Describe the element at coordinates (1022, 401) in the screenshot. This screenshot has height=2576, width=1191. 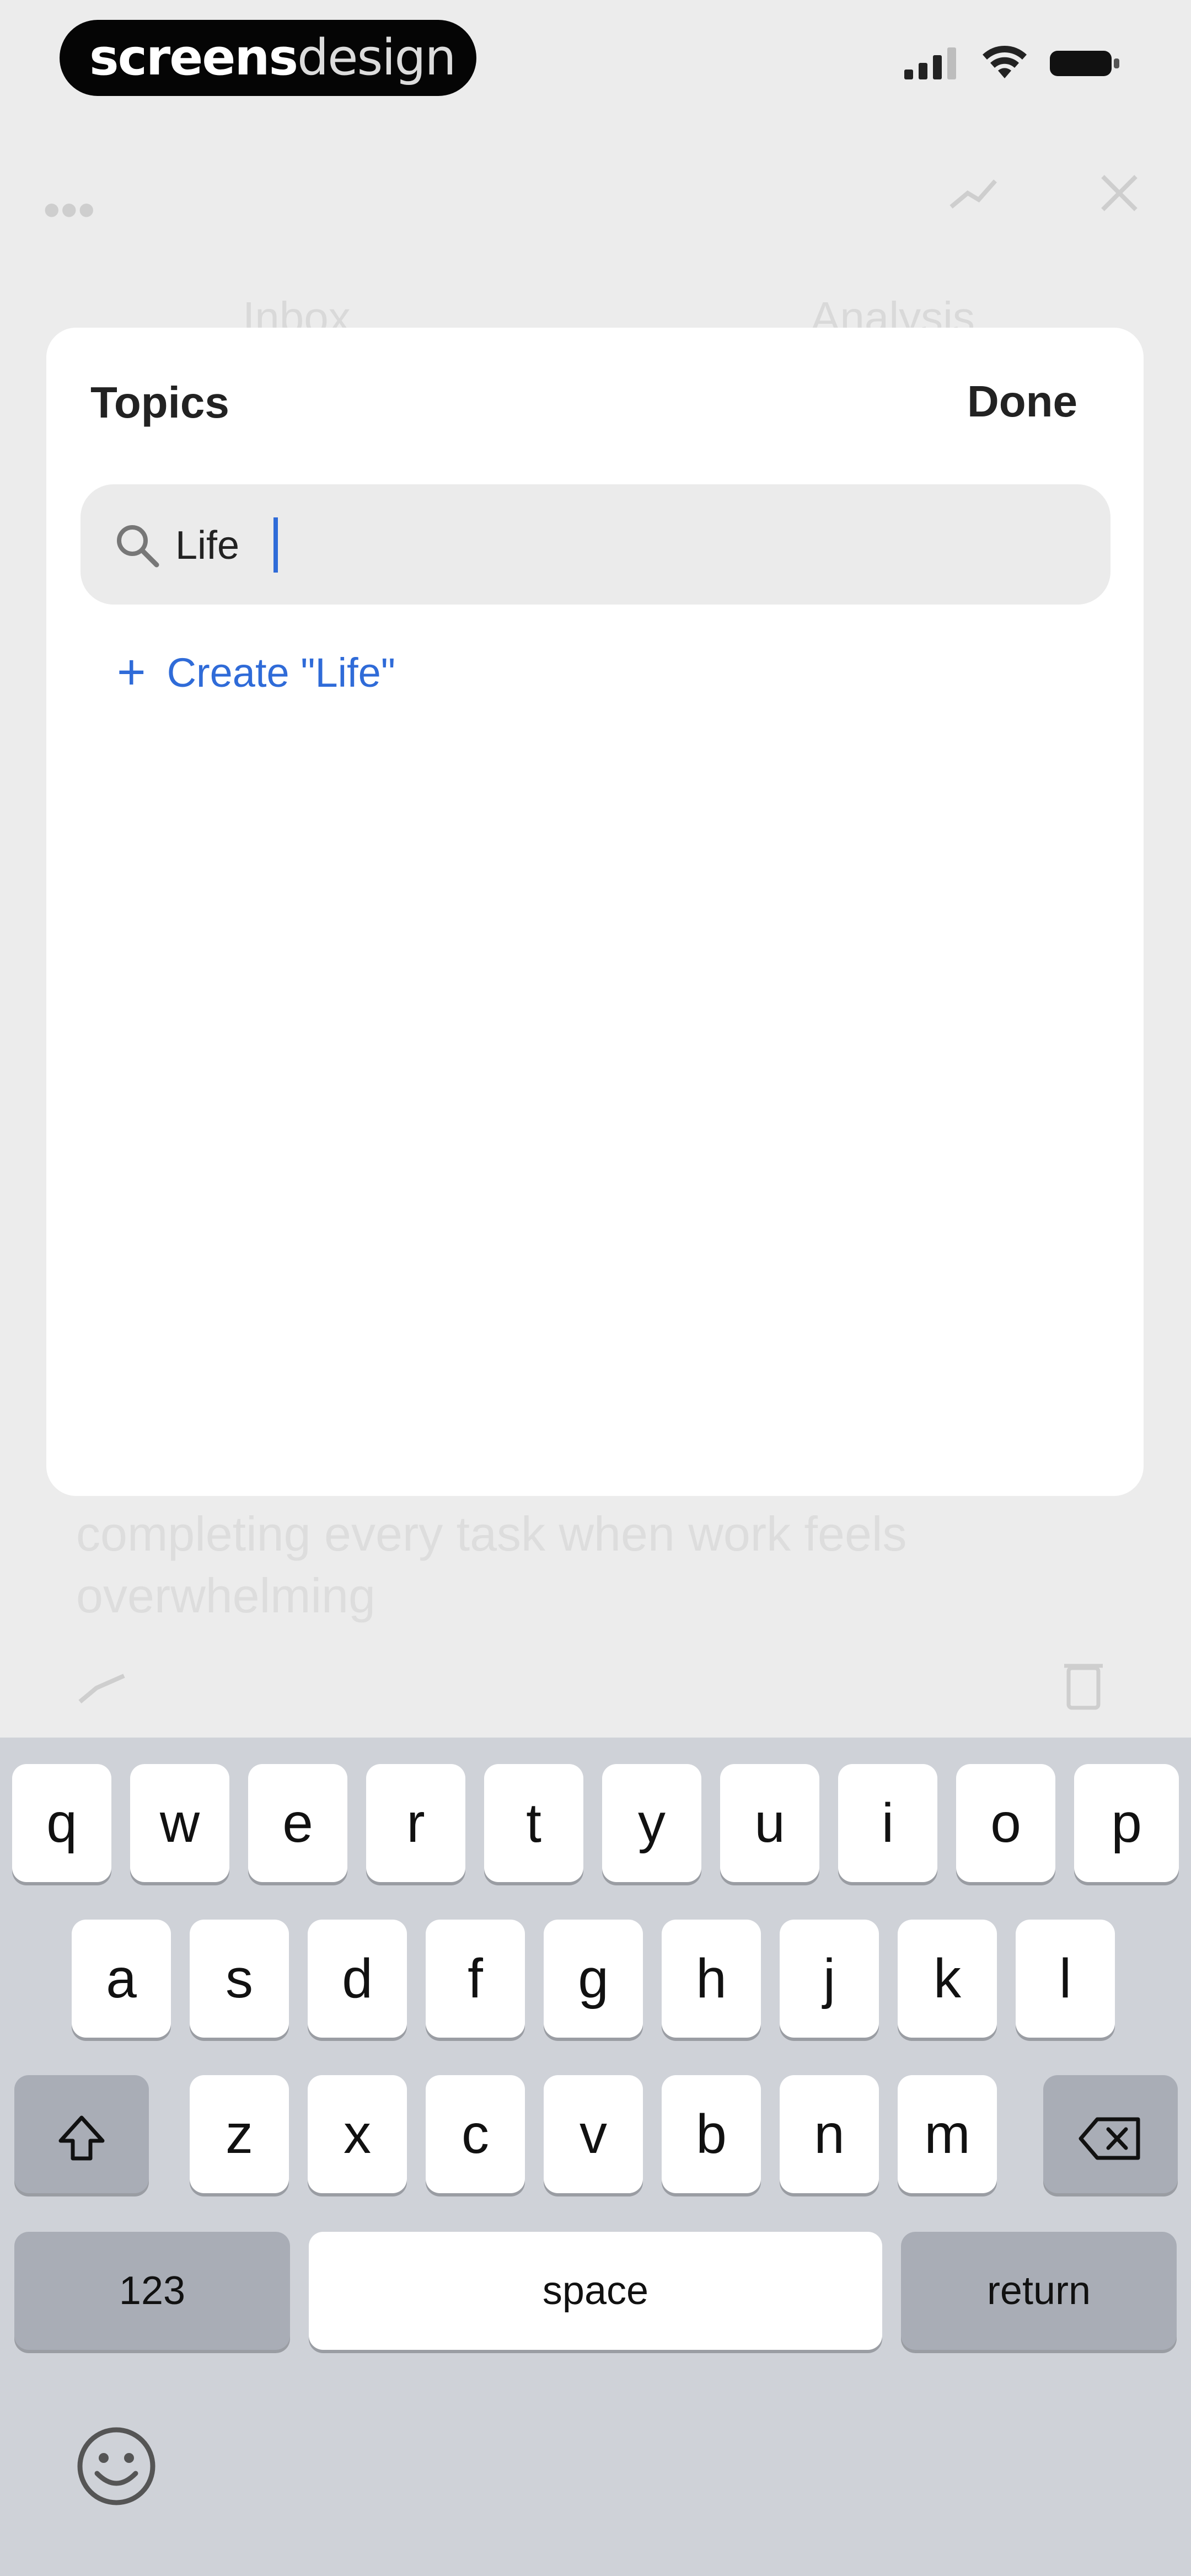
I see `done-button: Done` at that location.